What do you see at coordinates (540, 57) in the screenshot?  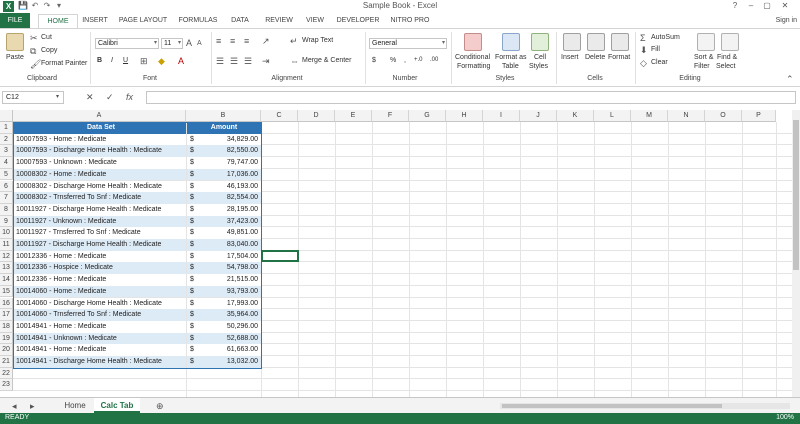 I see `cell-styles-button: Cell` at bounding box center [540, 57].